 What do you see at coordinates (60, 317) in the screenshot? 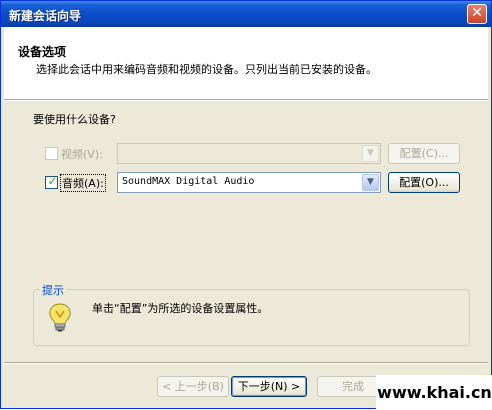
I see `lightbulb-hint-icon` at bounding box center [60, 317].